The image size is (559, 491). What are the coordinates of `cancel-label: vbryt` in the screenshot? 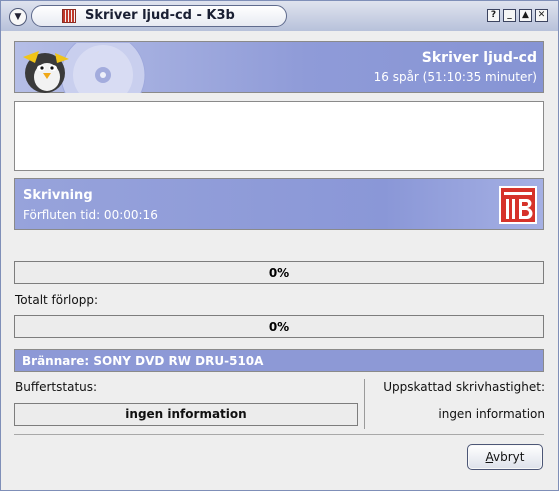 It's located at (509, 457).